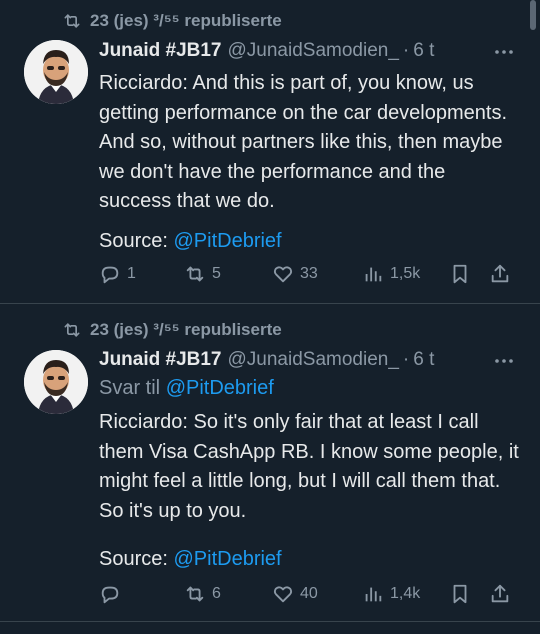 This screenshot has height=634, width=540. I want to click on like-button: 40, so click(295, 594).